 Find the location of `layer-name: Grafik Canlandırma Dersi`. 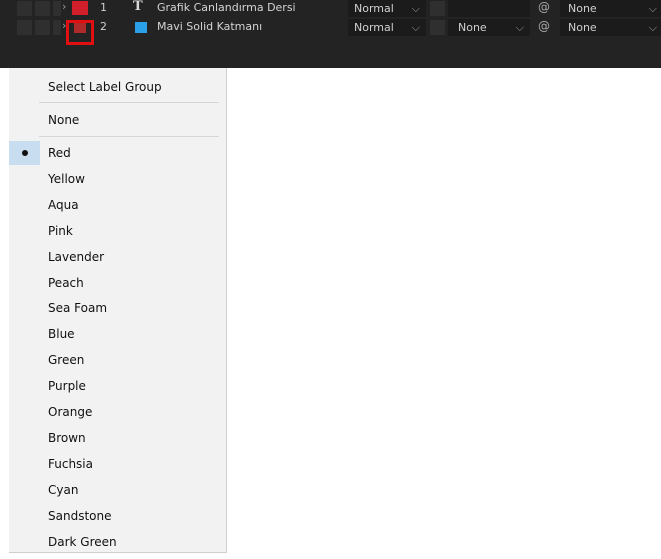

layer-name: Grafik Canlandırma Dersi is located at coordinates (226, 7).